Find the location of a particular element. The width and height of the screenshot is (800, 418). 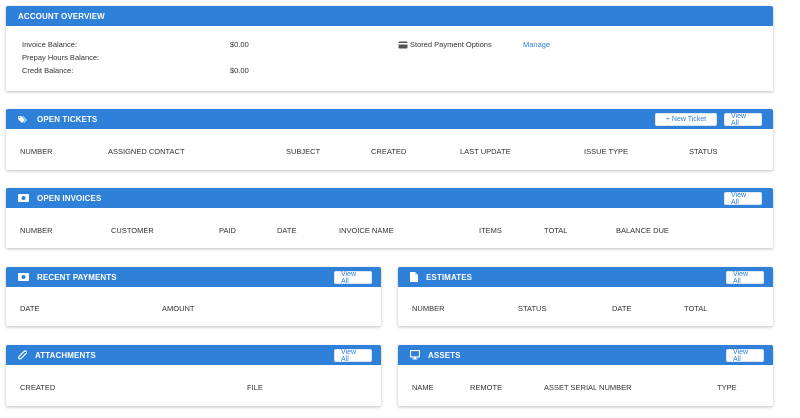

estimates-view-all-button: View All is located at coordinates (745, 278).